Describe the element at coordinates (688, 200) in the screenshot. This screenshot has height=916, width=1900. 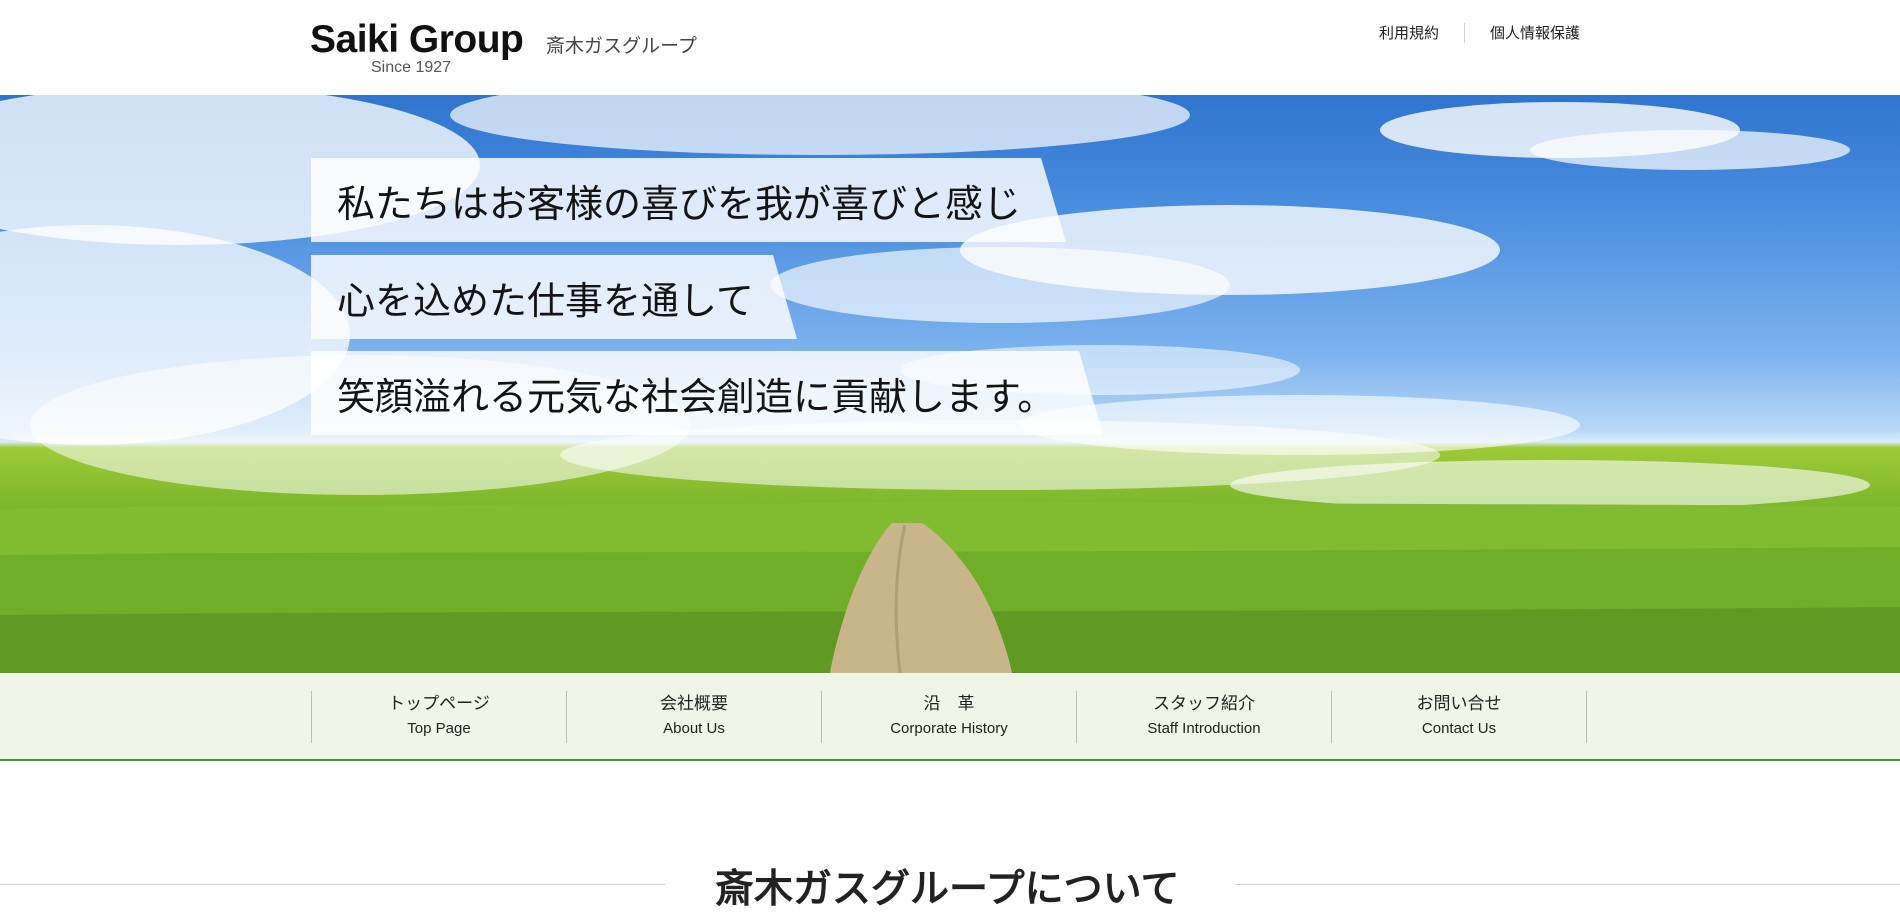
I see `hero-slogan-line: 私たちはお客様の喜びを我が喜びと感じ` at that location.